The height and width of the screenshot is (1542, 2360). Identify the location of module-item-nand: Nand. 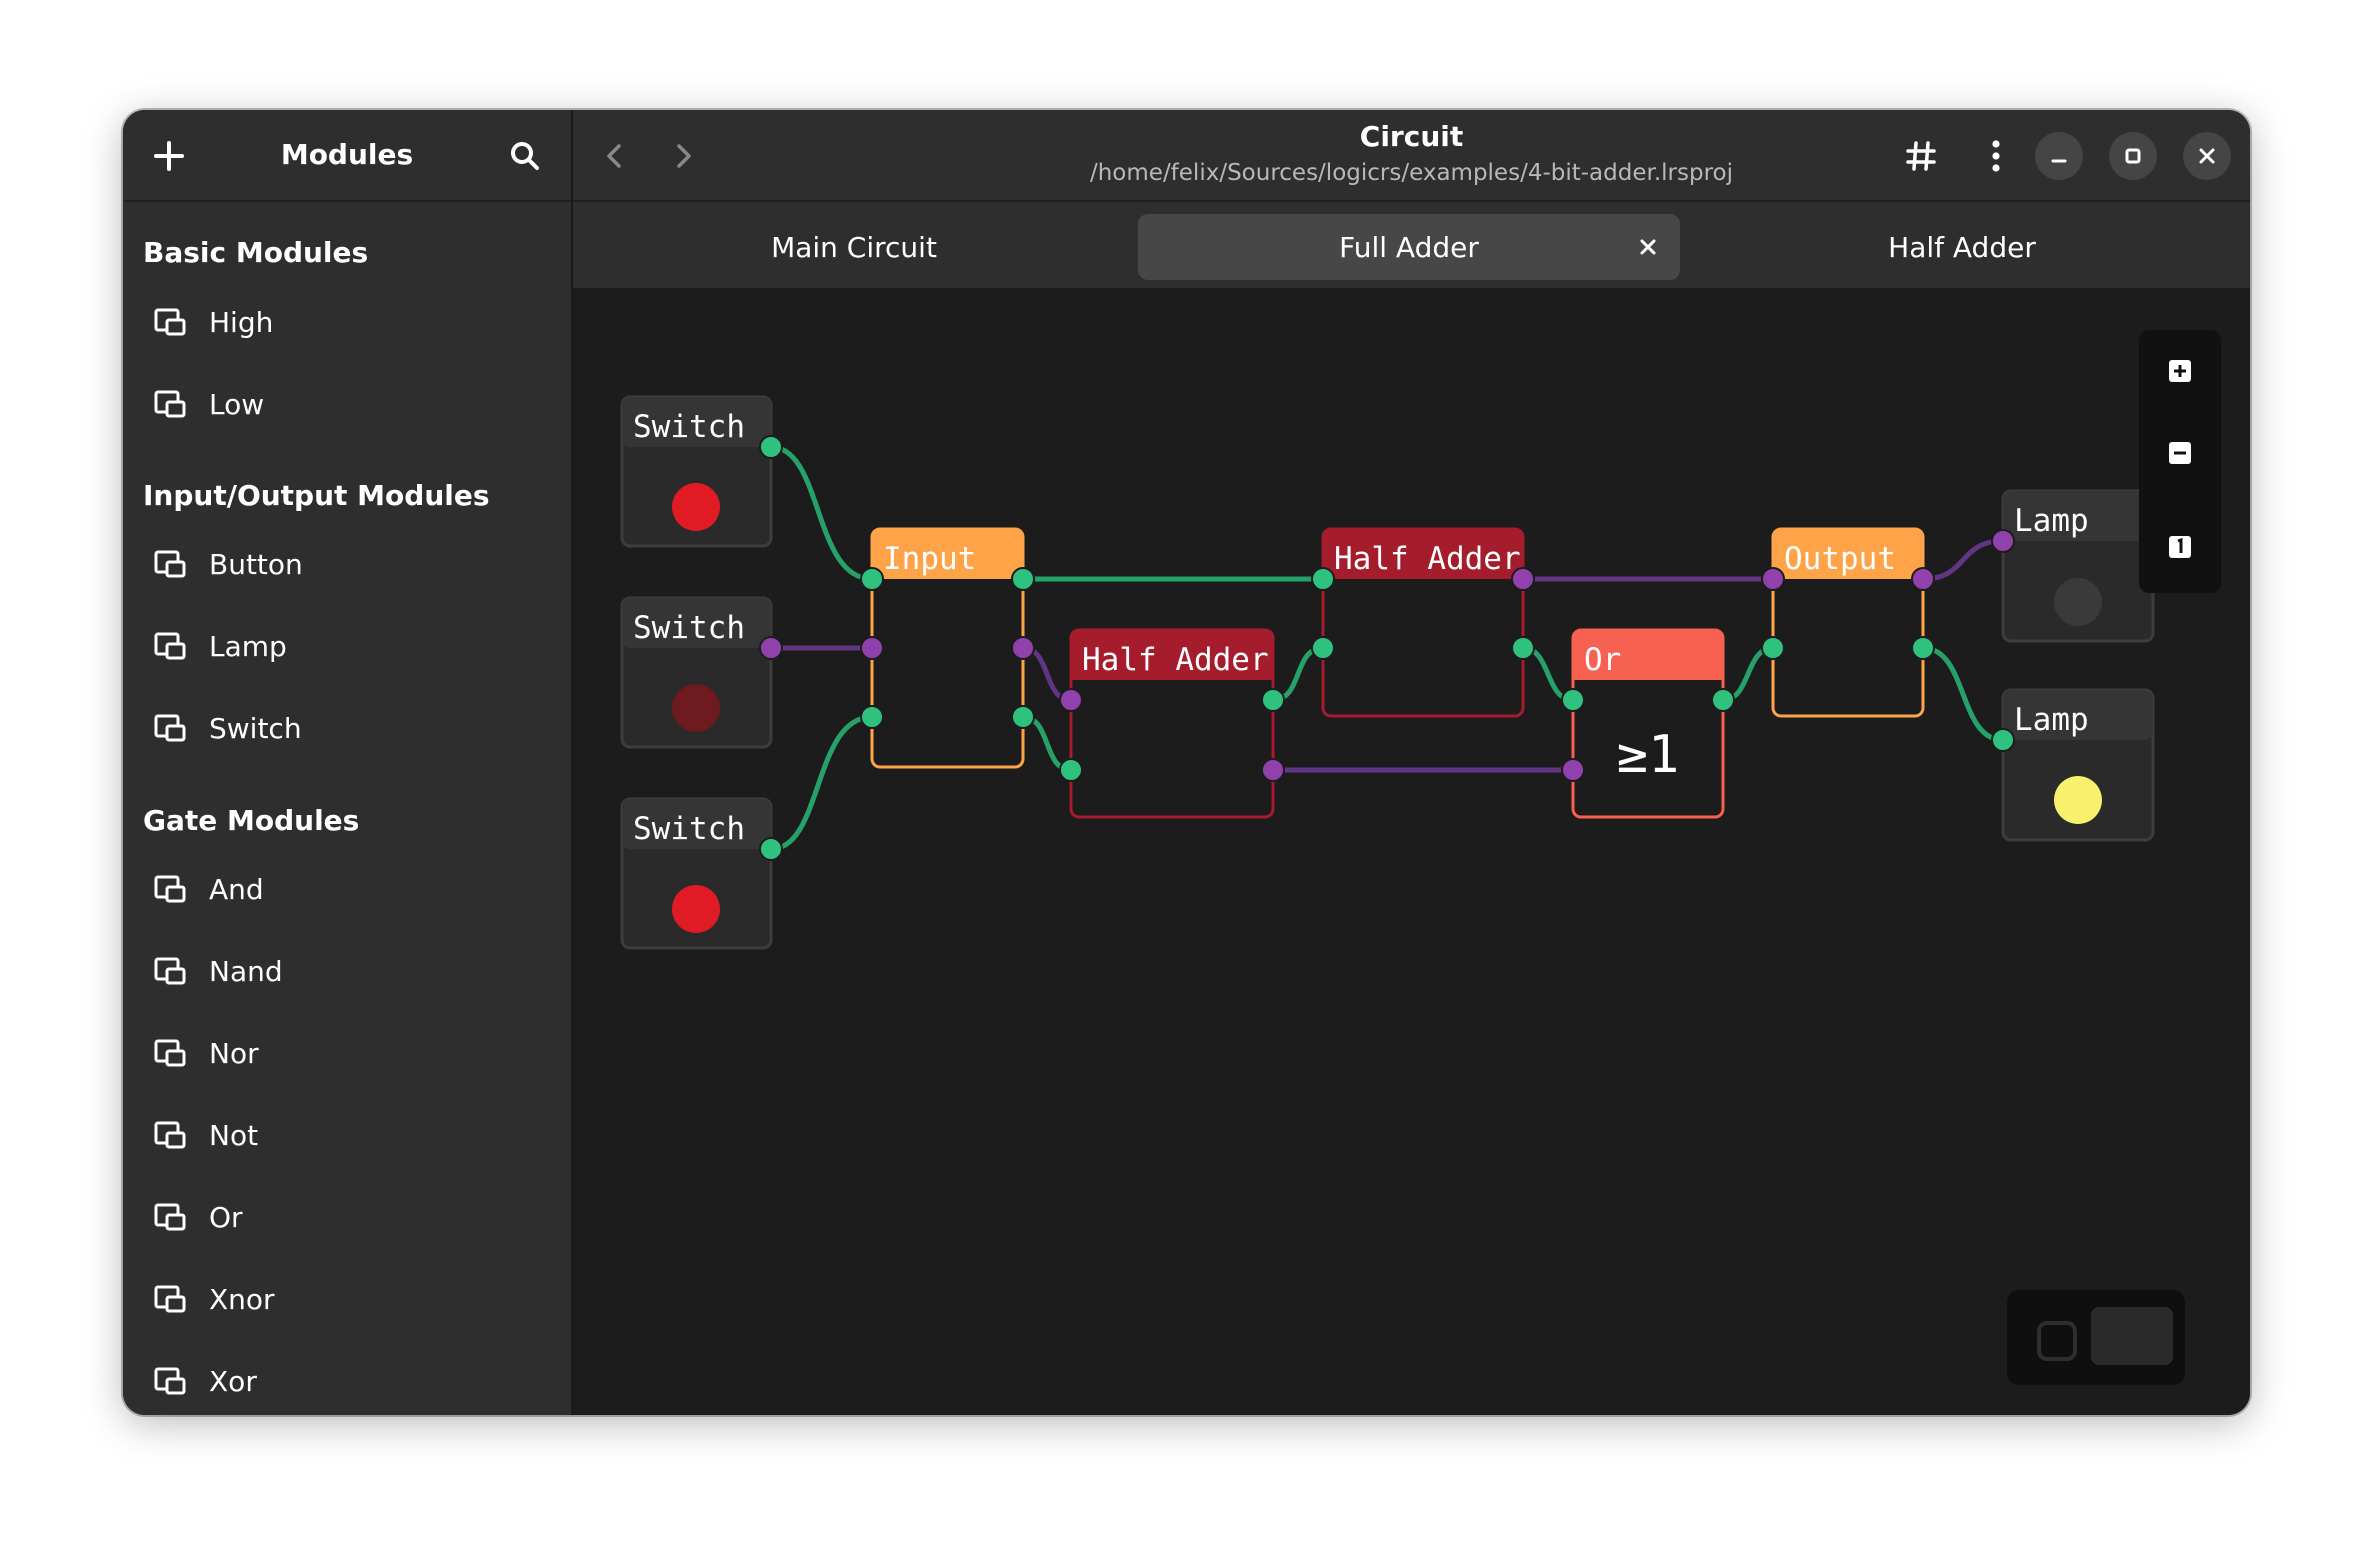
(353, 971).